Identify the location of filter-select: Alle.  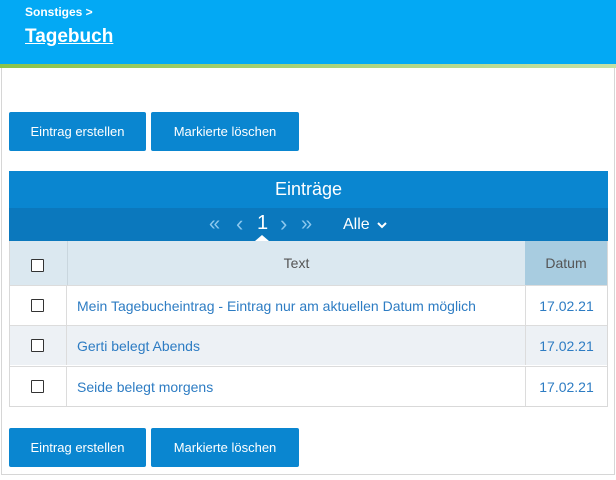
(365, 225).